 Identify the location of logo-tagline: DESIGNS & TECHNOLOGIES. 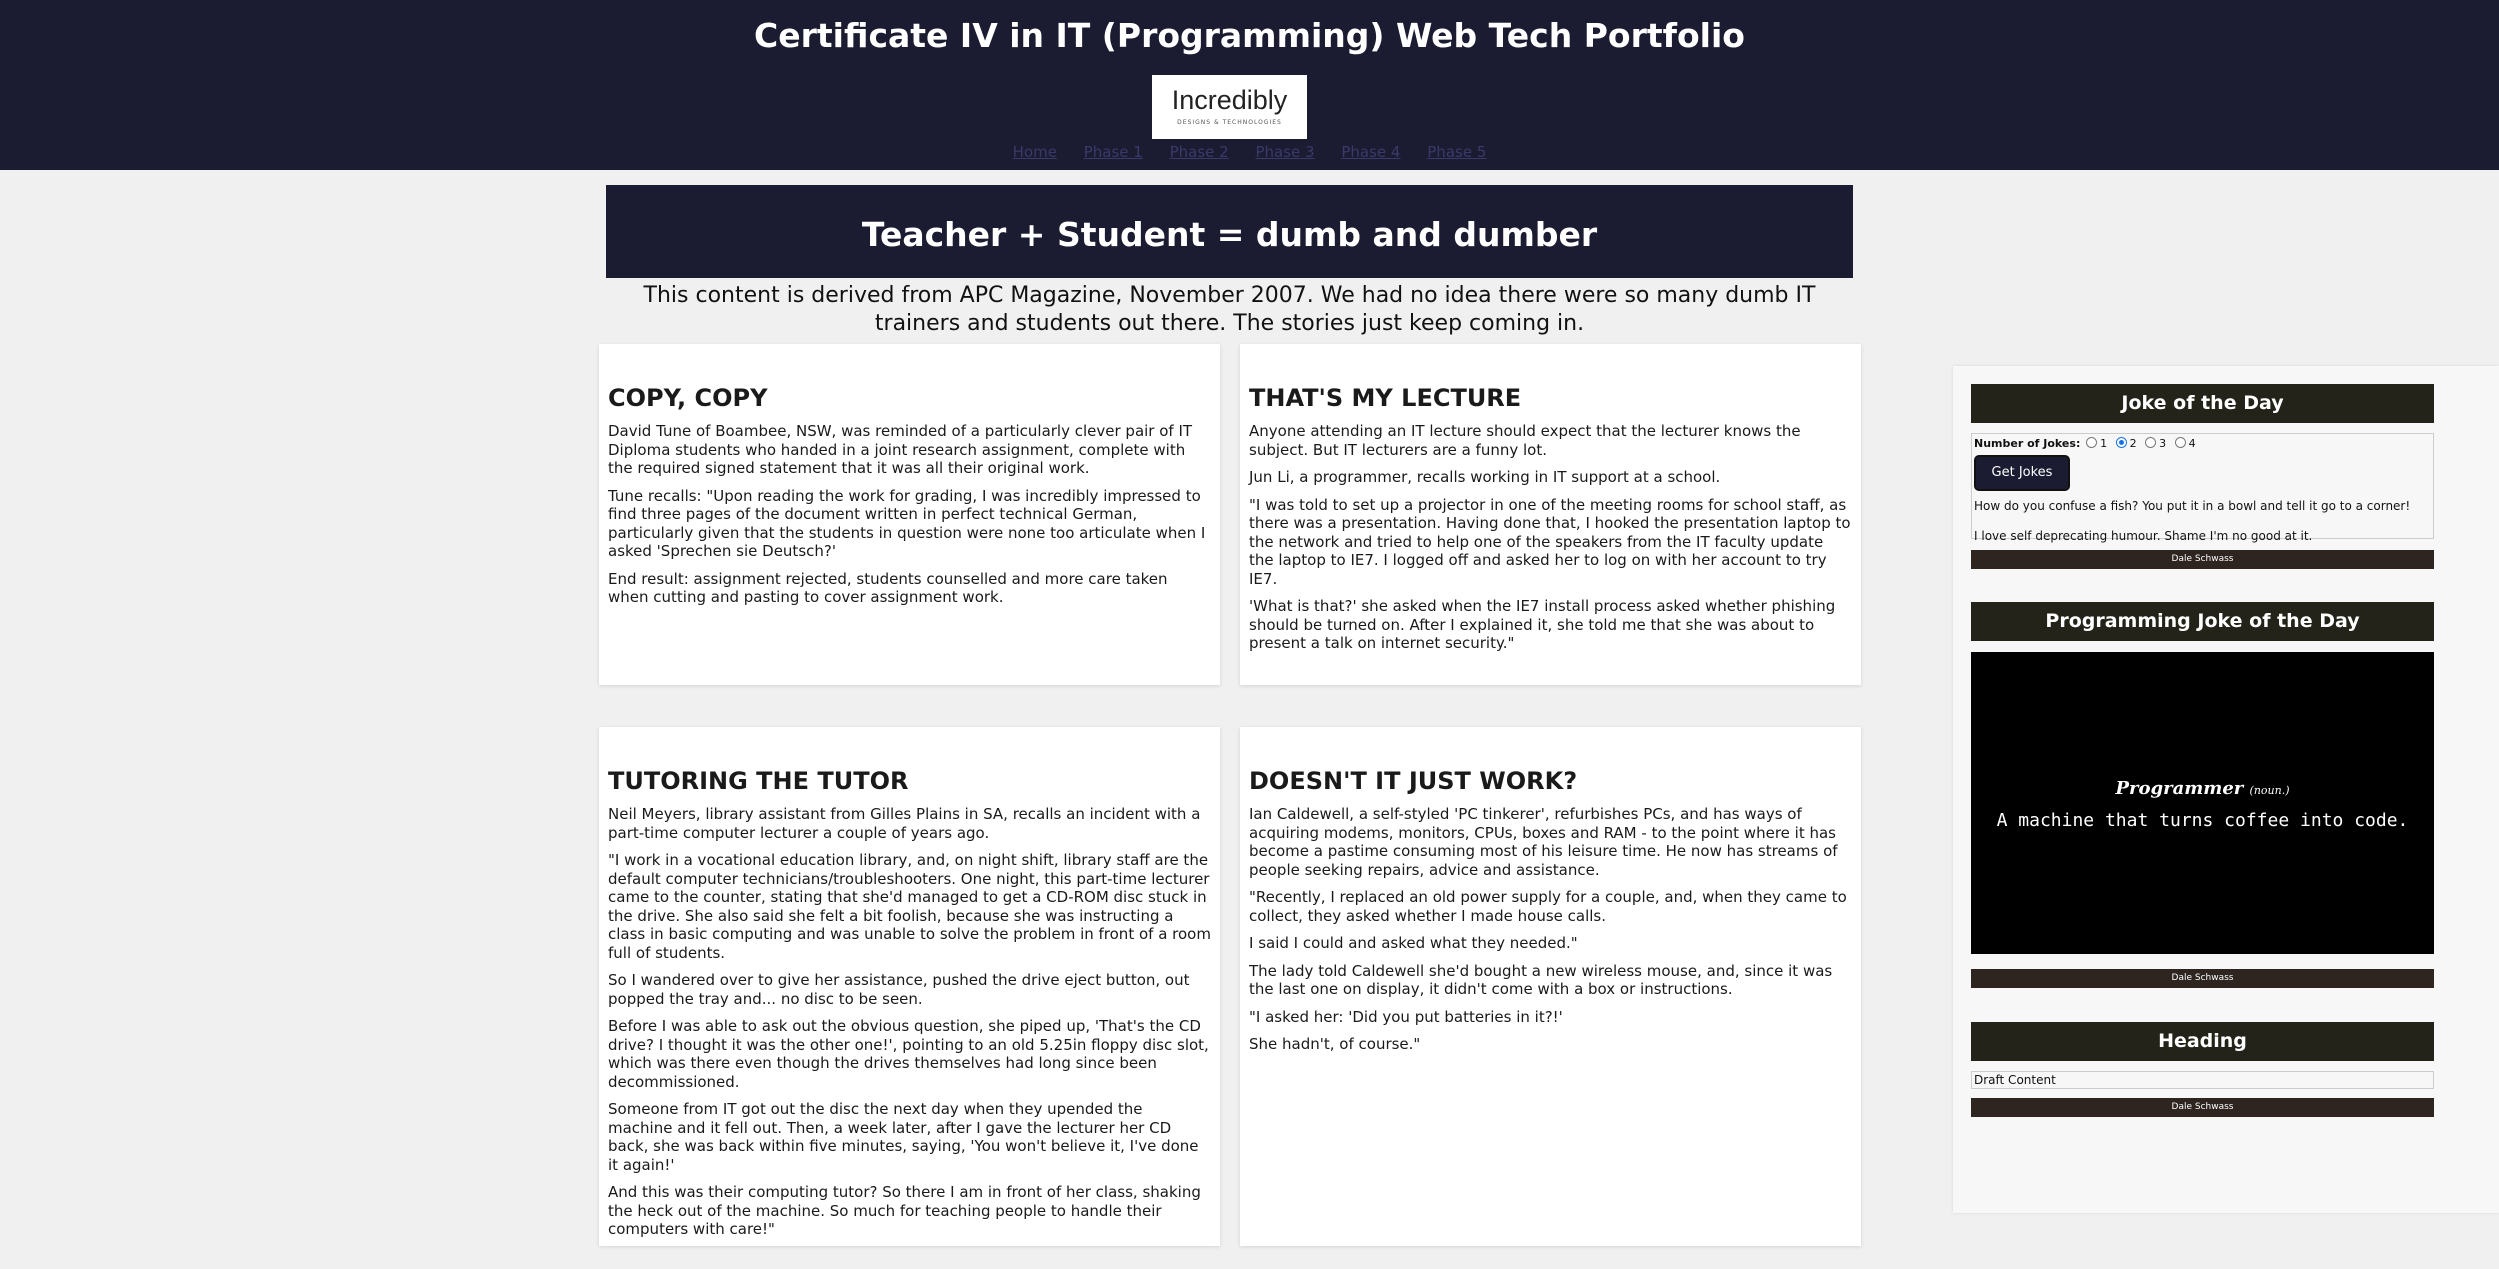
(1229, 122).